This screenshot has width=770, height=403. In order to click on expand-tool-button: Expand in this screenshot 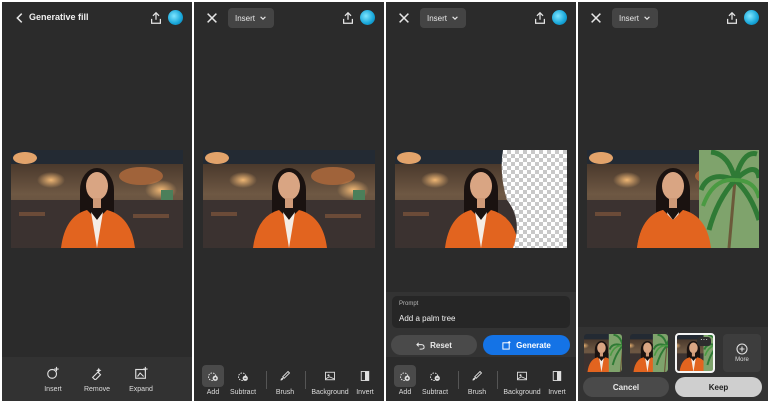, I will do `click(141, 379)`.